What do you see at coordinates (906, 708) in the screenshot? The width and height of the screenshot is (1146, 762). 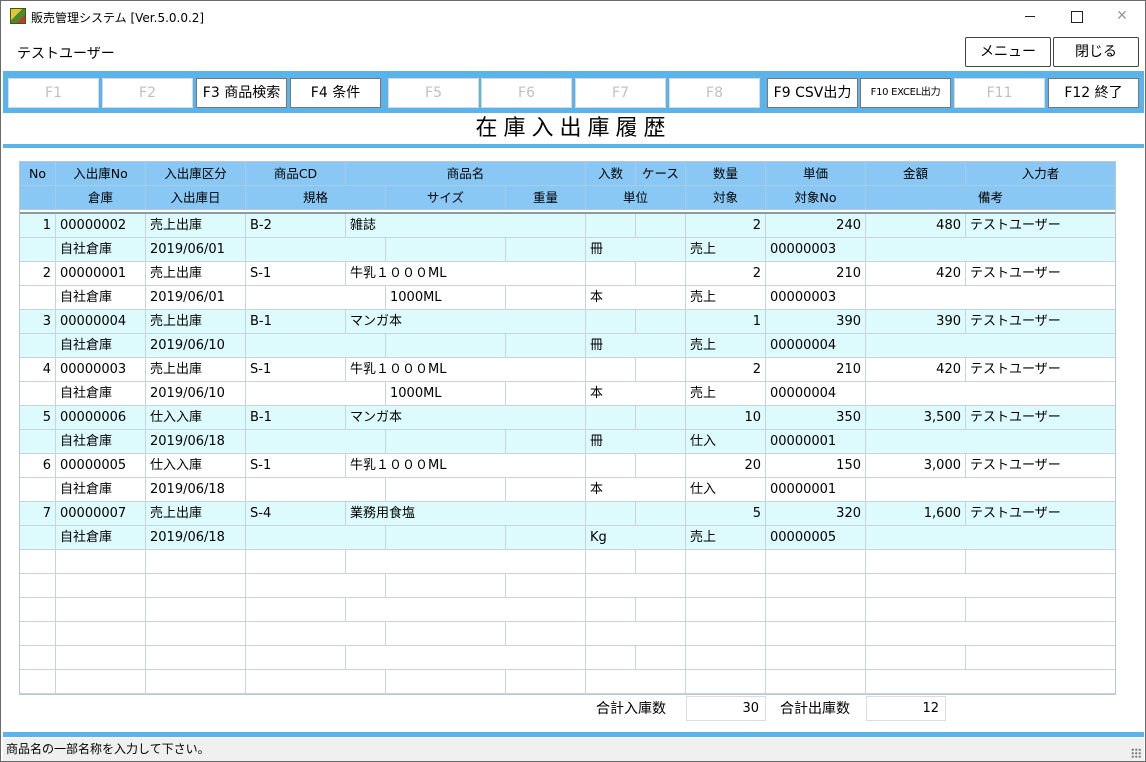 I see `total-out-value: 12` at bounding box center [906, 708].